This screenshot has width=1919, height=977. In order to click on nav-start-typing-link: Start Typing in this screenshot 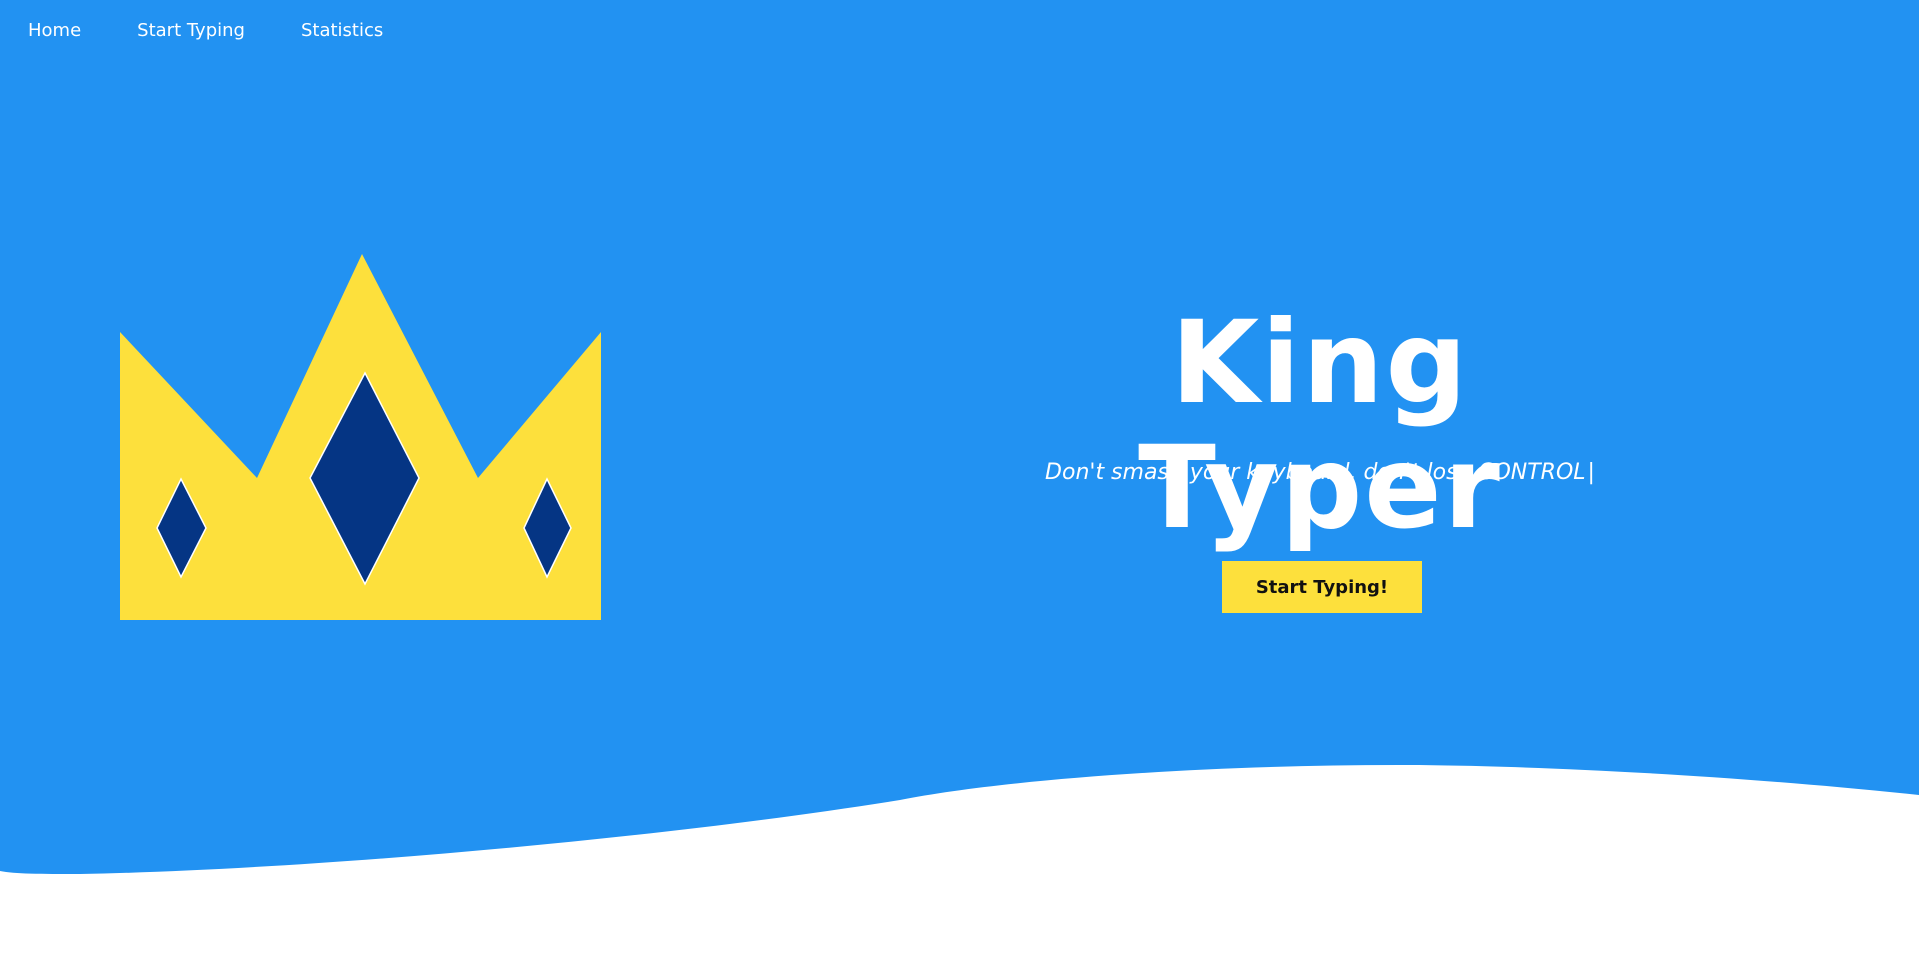, I will do `click(191, 30)`.